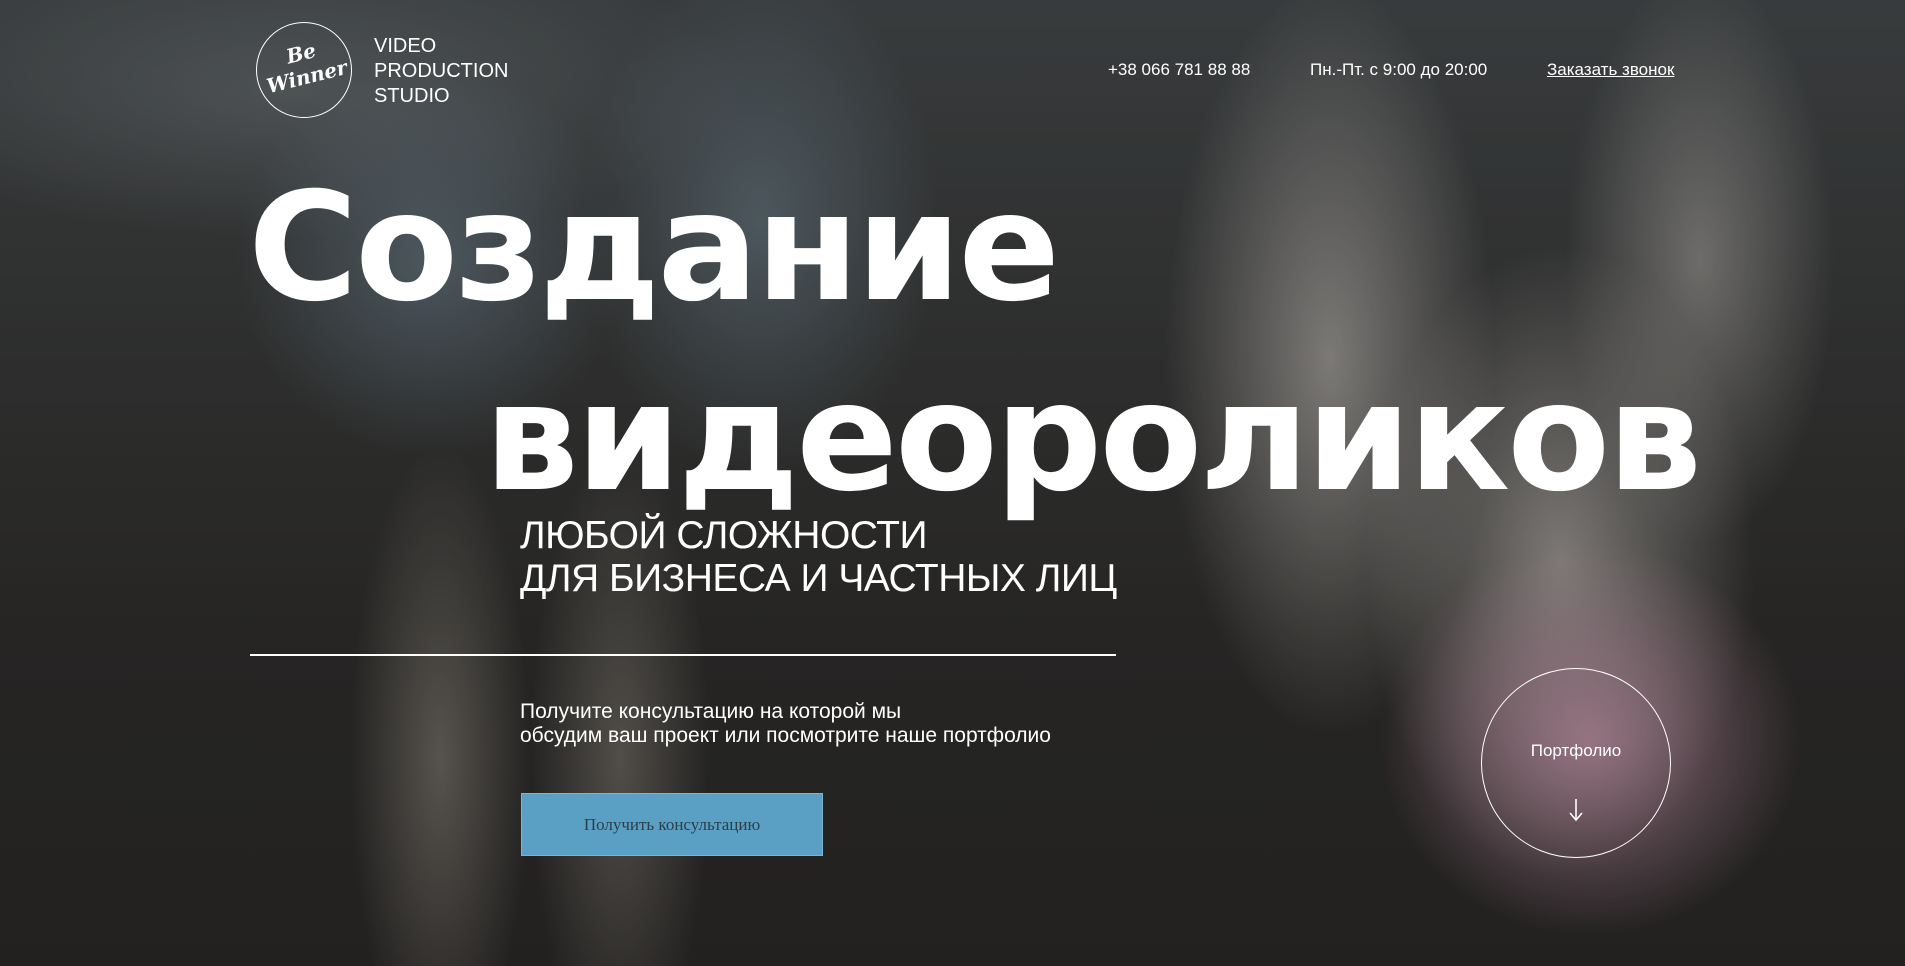 The image size is (1905, 966). Describe the element at coordinates (1399, 69) in the screenshot. I see `working-hours: Пн.-Пт. с 9:00 до 20:00` at that location.